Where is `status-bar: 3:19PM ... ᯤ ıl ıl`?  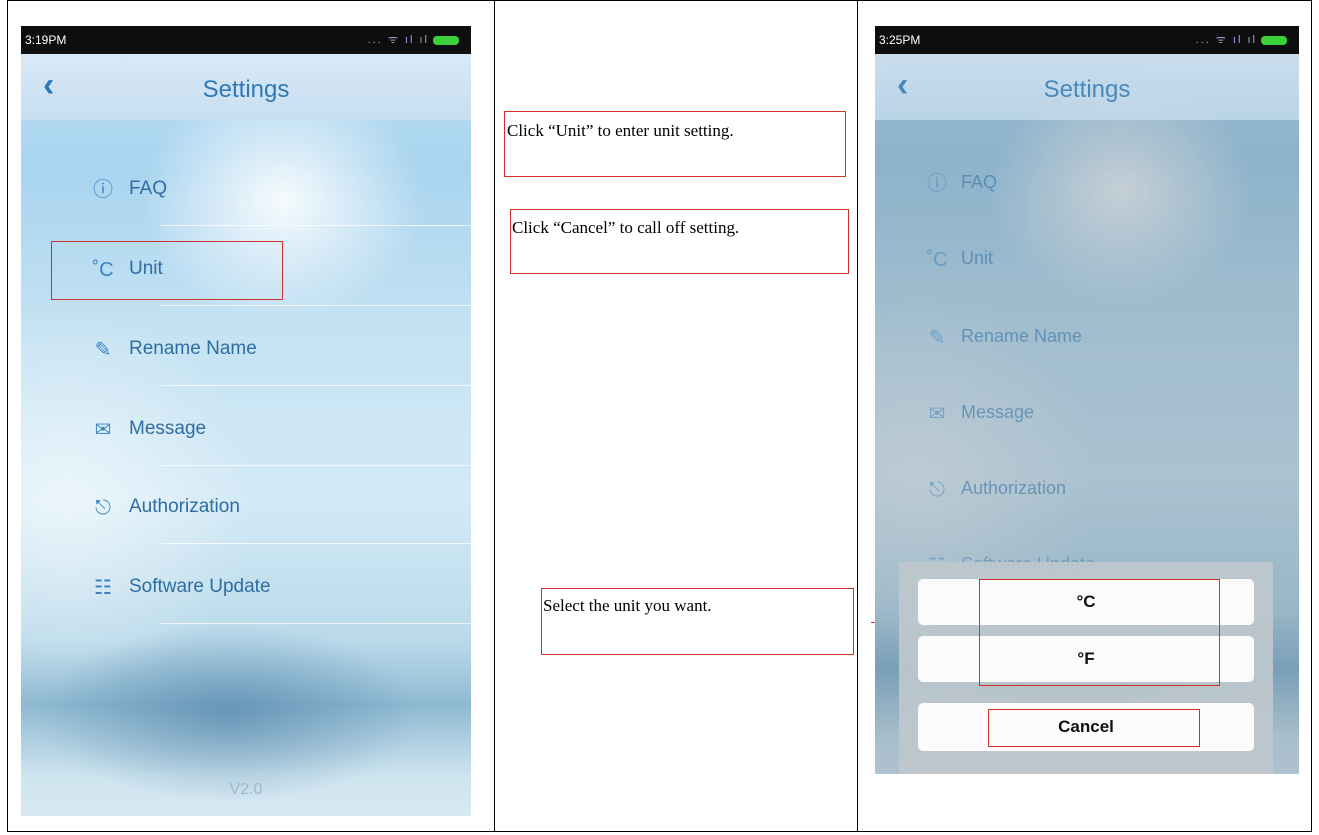 status-bar: 3:19PM ... ᯤ ıl ıl is located at coordinates (246, 40).